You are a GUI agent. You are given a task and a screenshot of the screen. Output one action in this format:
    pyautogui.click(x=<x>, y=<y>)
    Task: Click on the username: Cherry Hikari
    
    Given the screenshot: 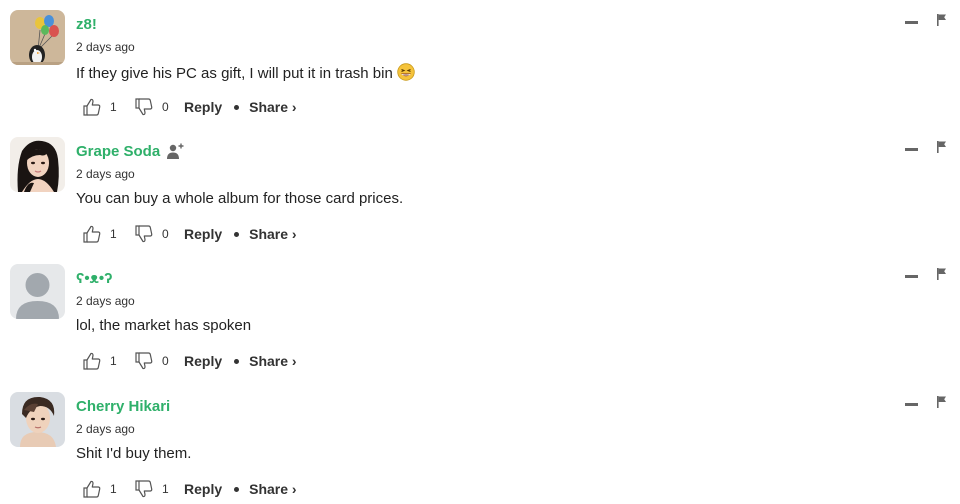 What is the action you would take?
    pyautogui.click(x=123, y=406)
    